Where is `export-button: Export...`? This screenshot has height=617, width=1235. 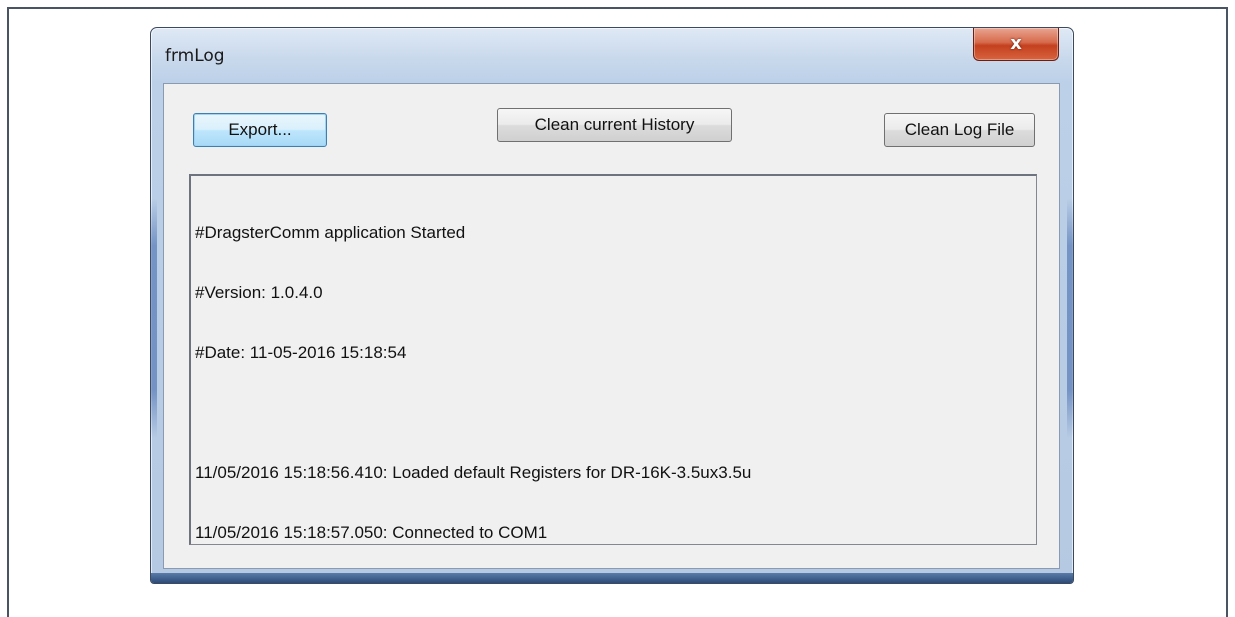 export-button: Export... is located at coordinates (260, 130).